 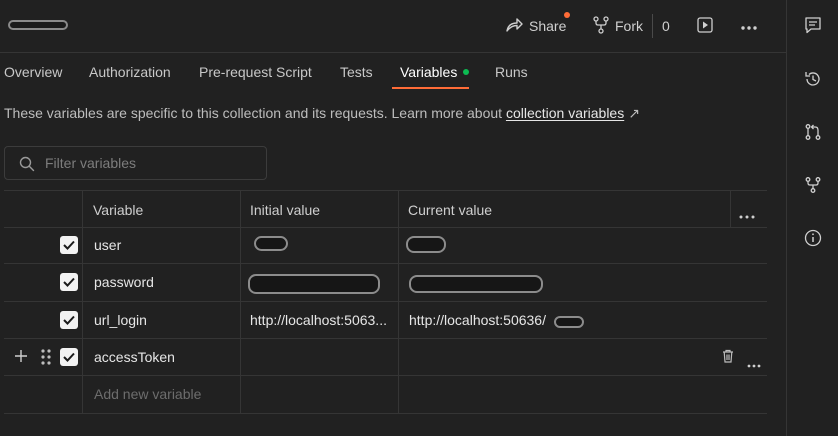 What do you see at coordinates (634, 113) in the screenshot?
I see `external-link-icon: ↗` at bounding box center [634, 113].